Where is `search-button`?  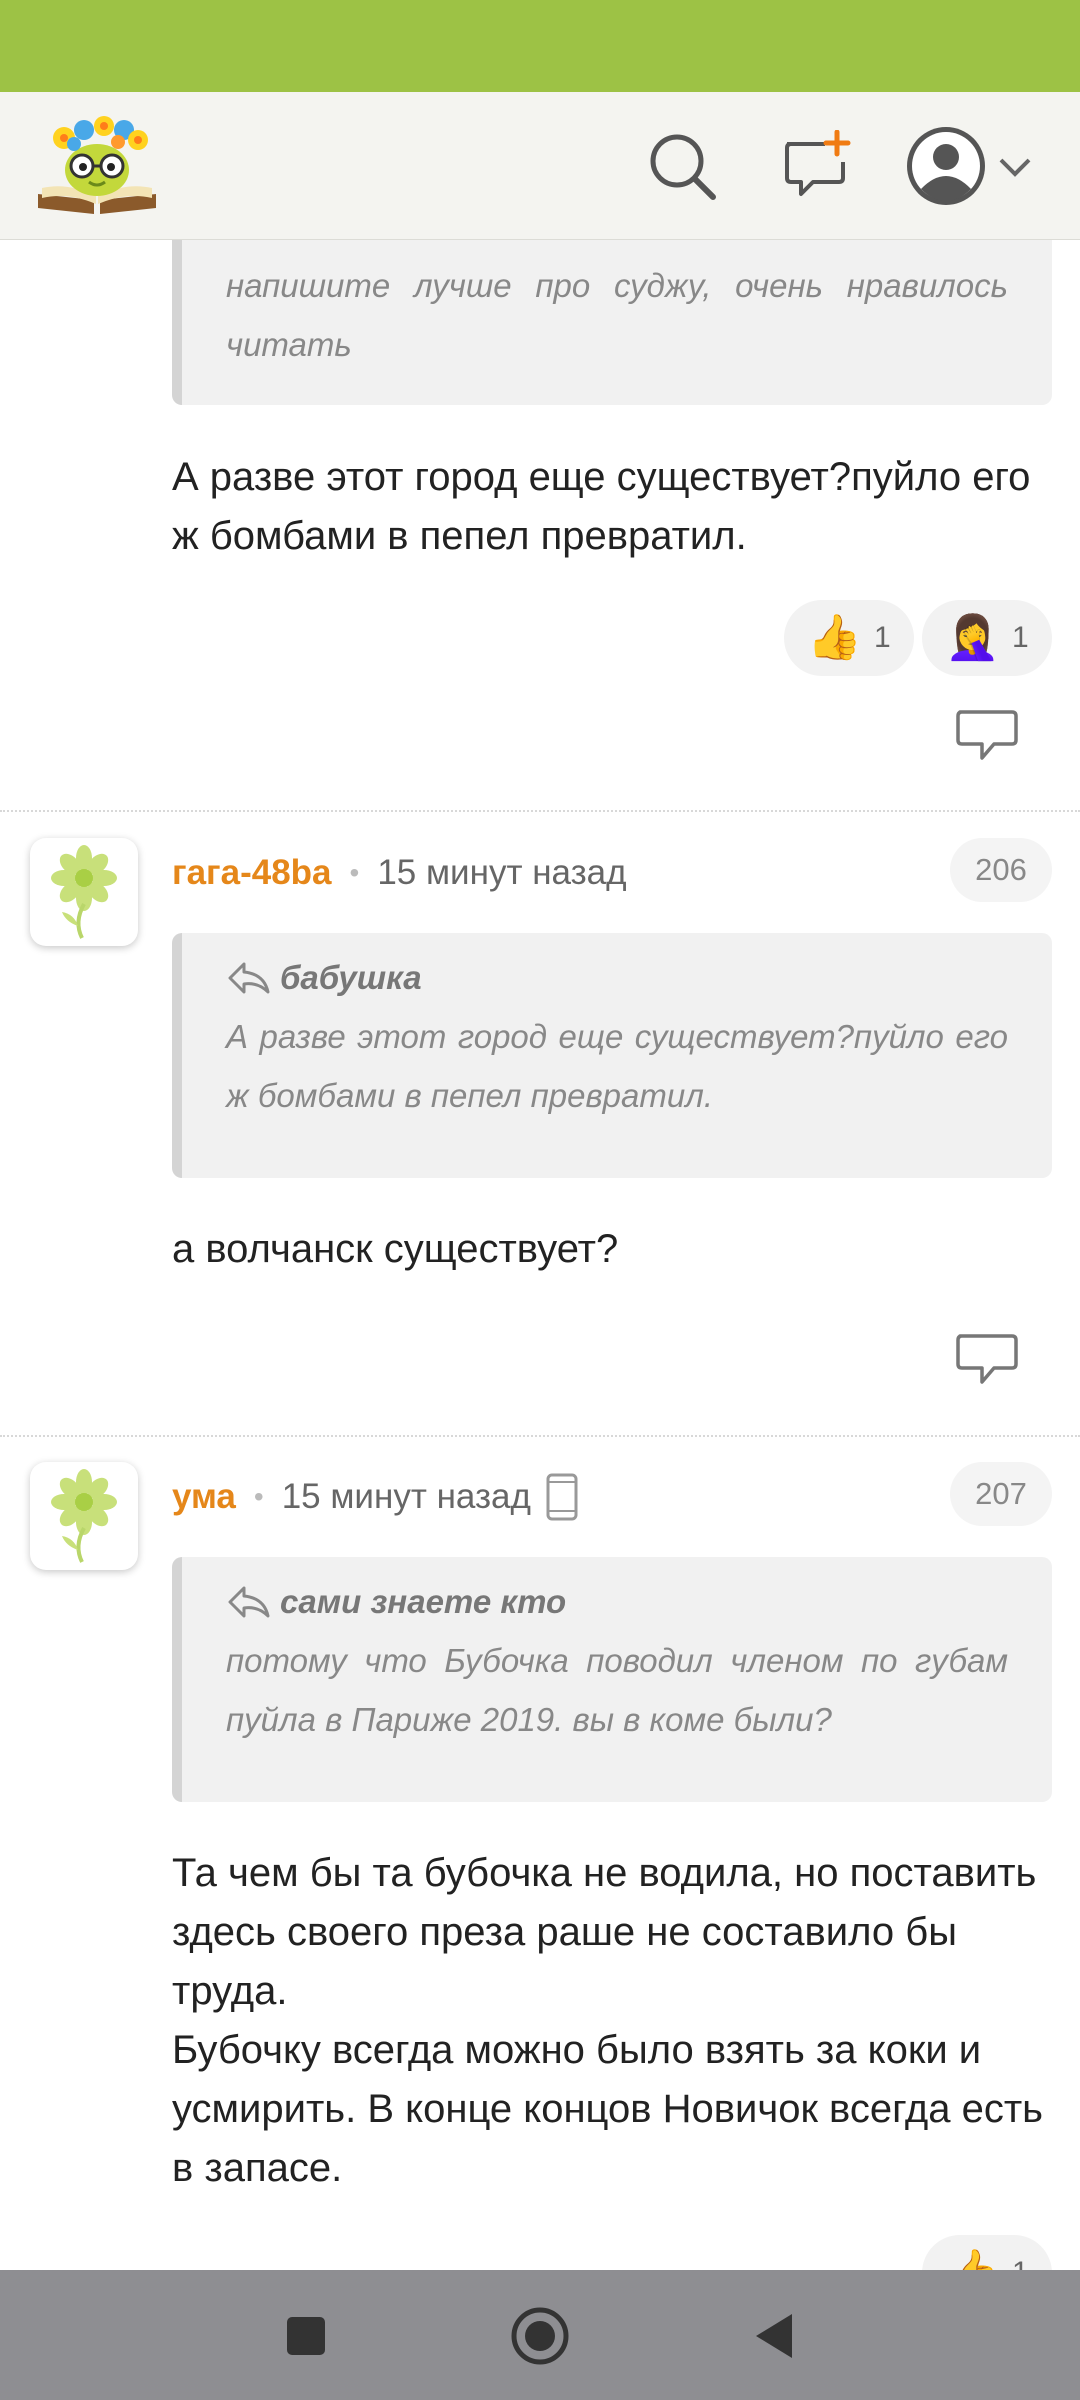
search-button is located at coordinates (682, 166).